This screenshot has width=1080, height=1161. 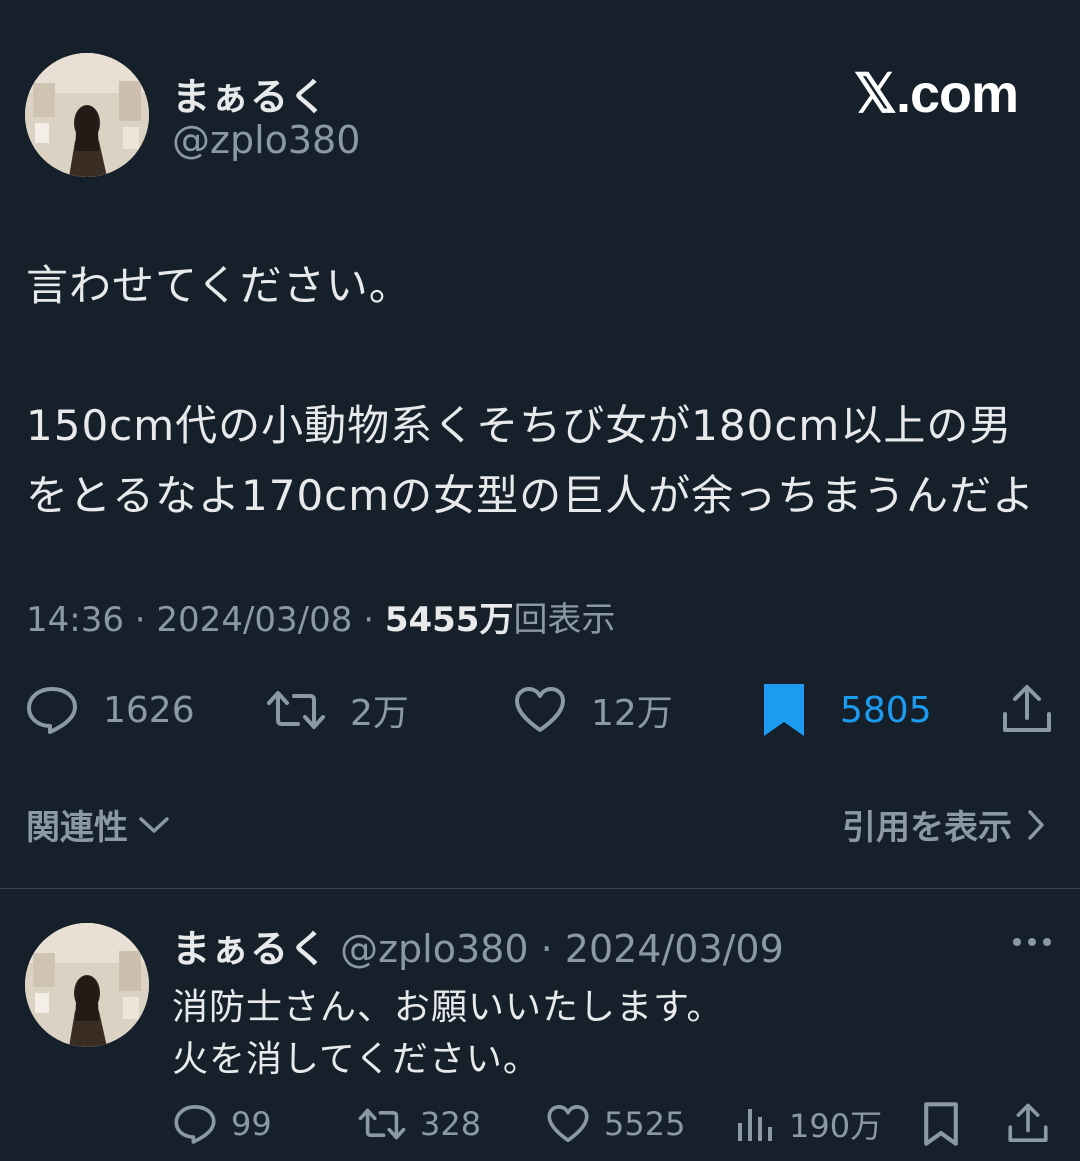 What do you see at coordinates (936, 94) in the screenshot?
I see `x-watermark: 𝕏.com` at bounding box center [936, 94].